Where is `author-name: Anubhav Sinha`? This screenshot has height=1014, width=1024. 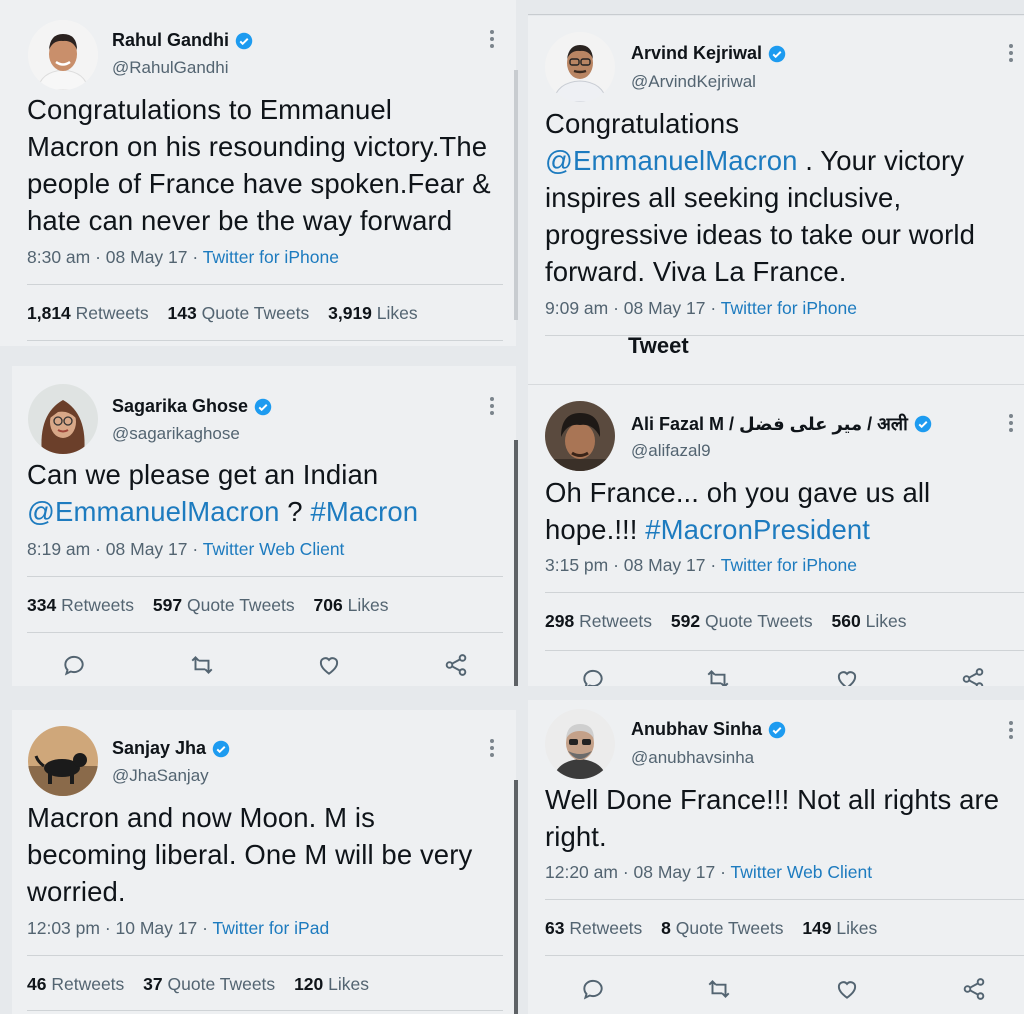 author-name: Anubhav Sinha is located at coordinates (708, 729).